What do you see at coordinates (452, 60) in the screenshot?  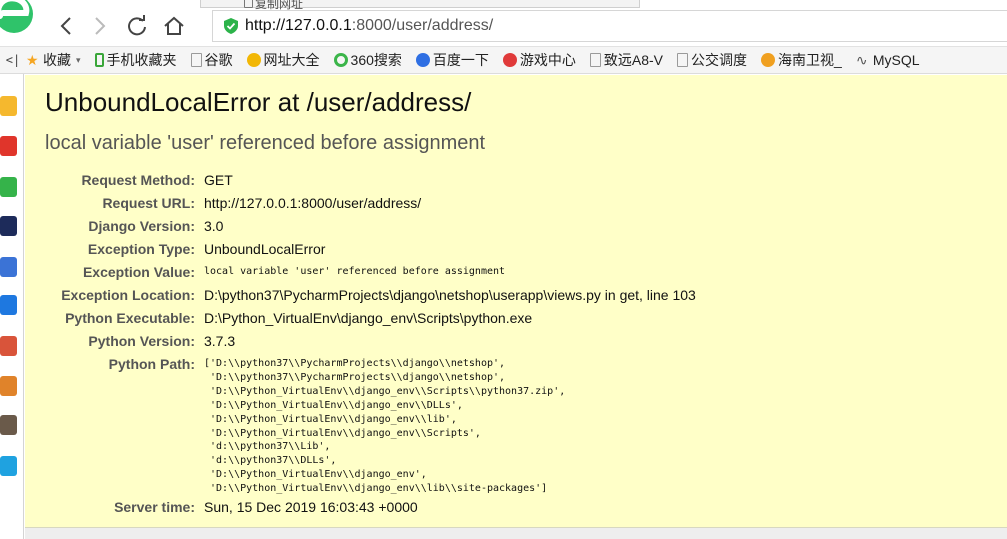 I see `bookmark-item: 百度一下` at bounding box center [452, 60].